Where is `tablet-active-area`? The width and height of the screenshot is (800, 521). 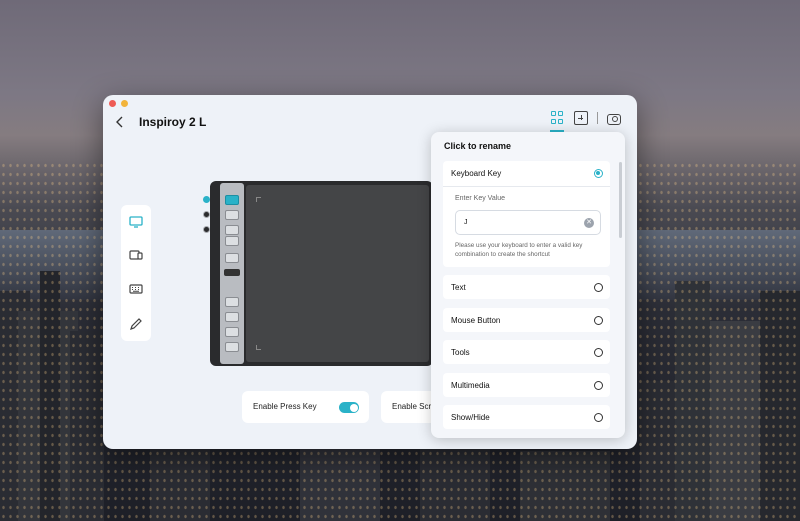 tablet-active-area is located at coordinates (337, 273).